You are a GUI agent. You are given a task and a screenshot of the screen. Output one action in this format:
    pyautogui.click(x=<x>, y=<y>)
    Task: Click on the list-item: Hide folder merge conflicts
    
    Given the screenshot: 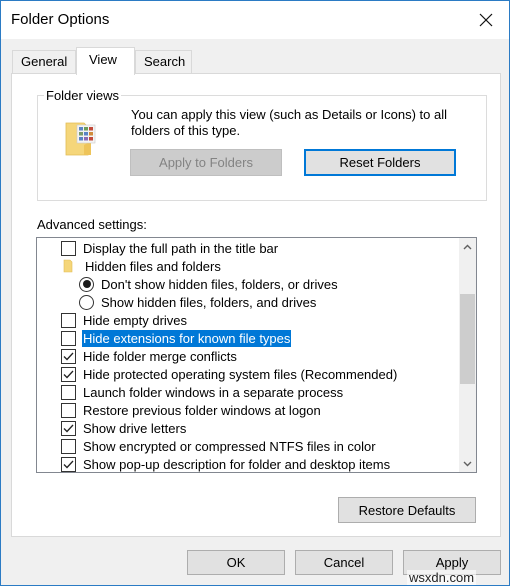 What is the action you would take?
    pyautogui.click(x=149, y=356)
    